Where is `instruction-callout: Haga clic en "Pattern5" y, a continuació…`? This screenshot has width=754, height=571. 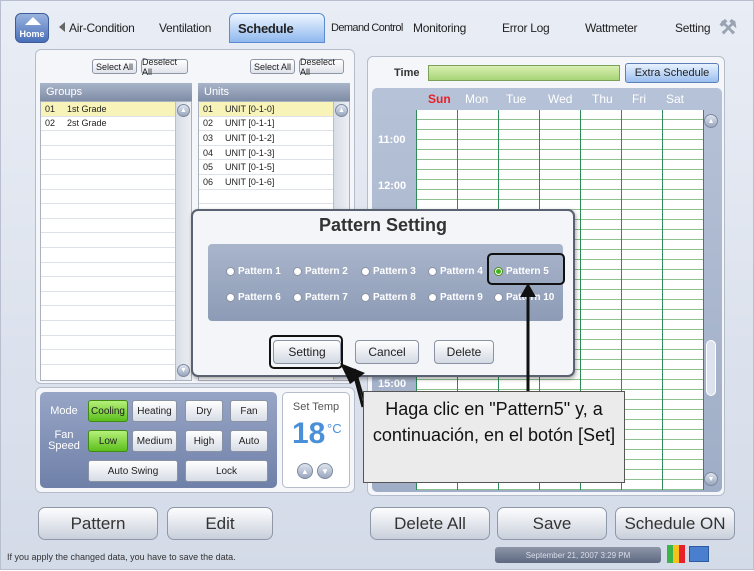
instruction-callout: Haga clic en "Pattern5" y, a continuació… is located at coordinates (494, 437).